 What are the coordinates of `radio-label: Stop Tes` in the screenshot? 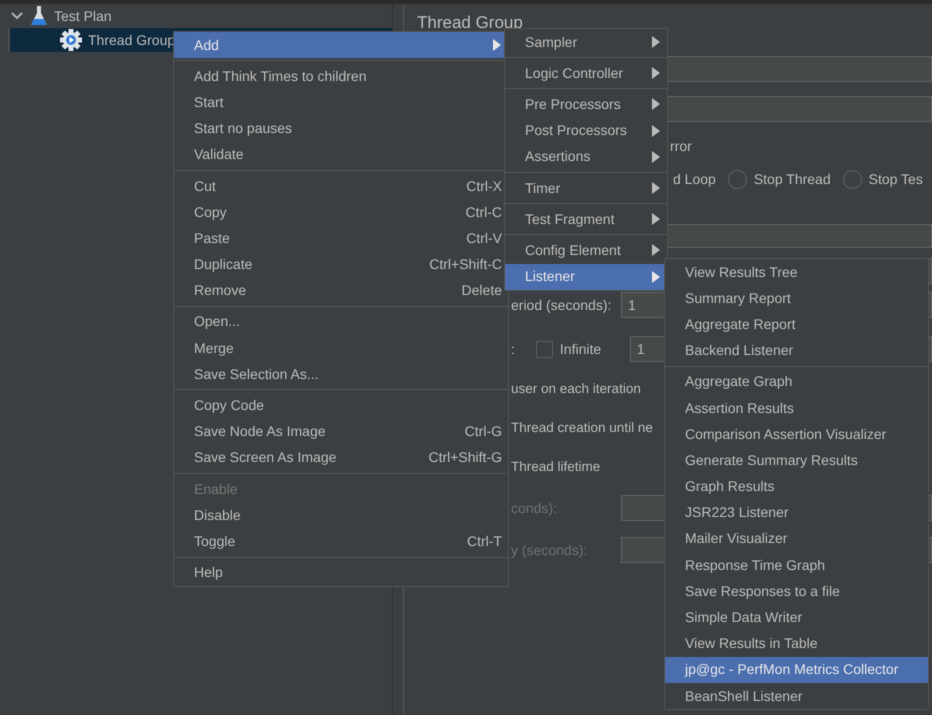 It's located at (895, 179).